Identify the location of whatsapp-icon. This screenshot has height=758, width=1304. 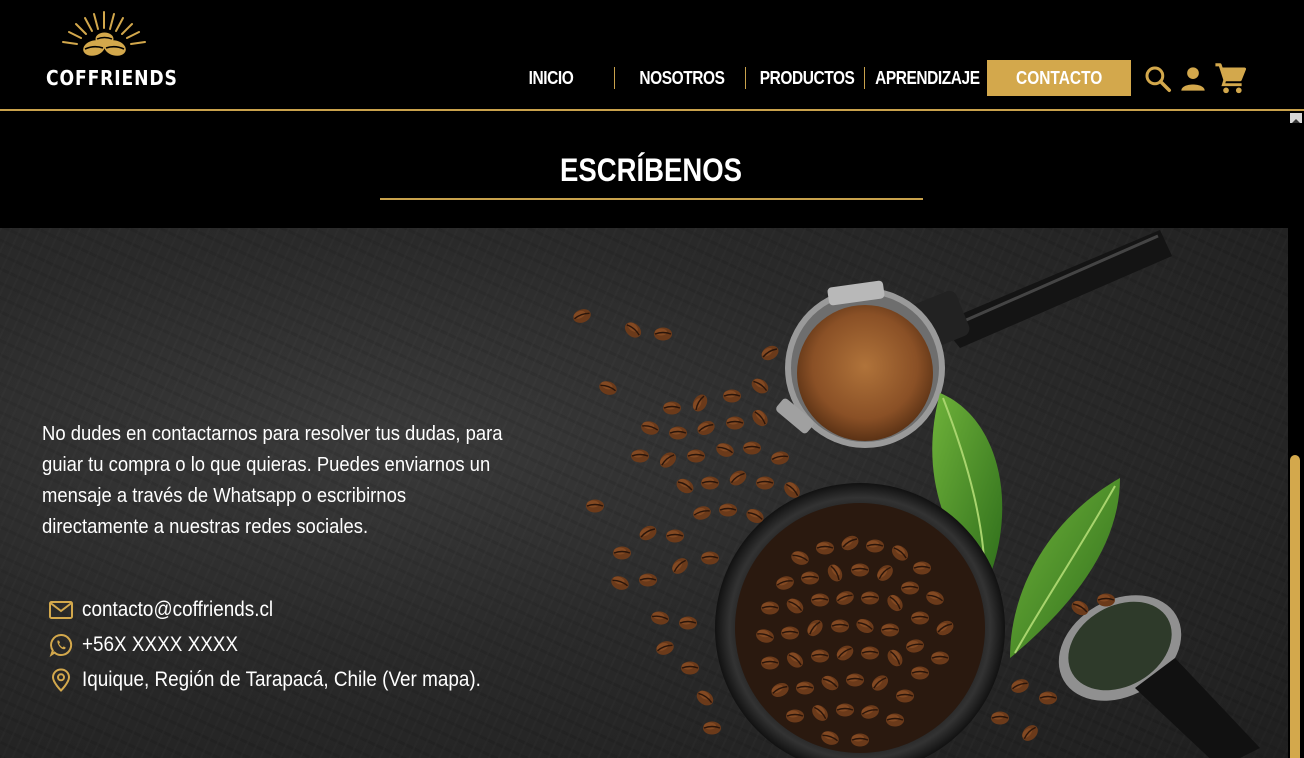
(61, 645).